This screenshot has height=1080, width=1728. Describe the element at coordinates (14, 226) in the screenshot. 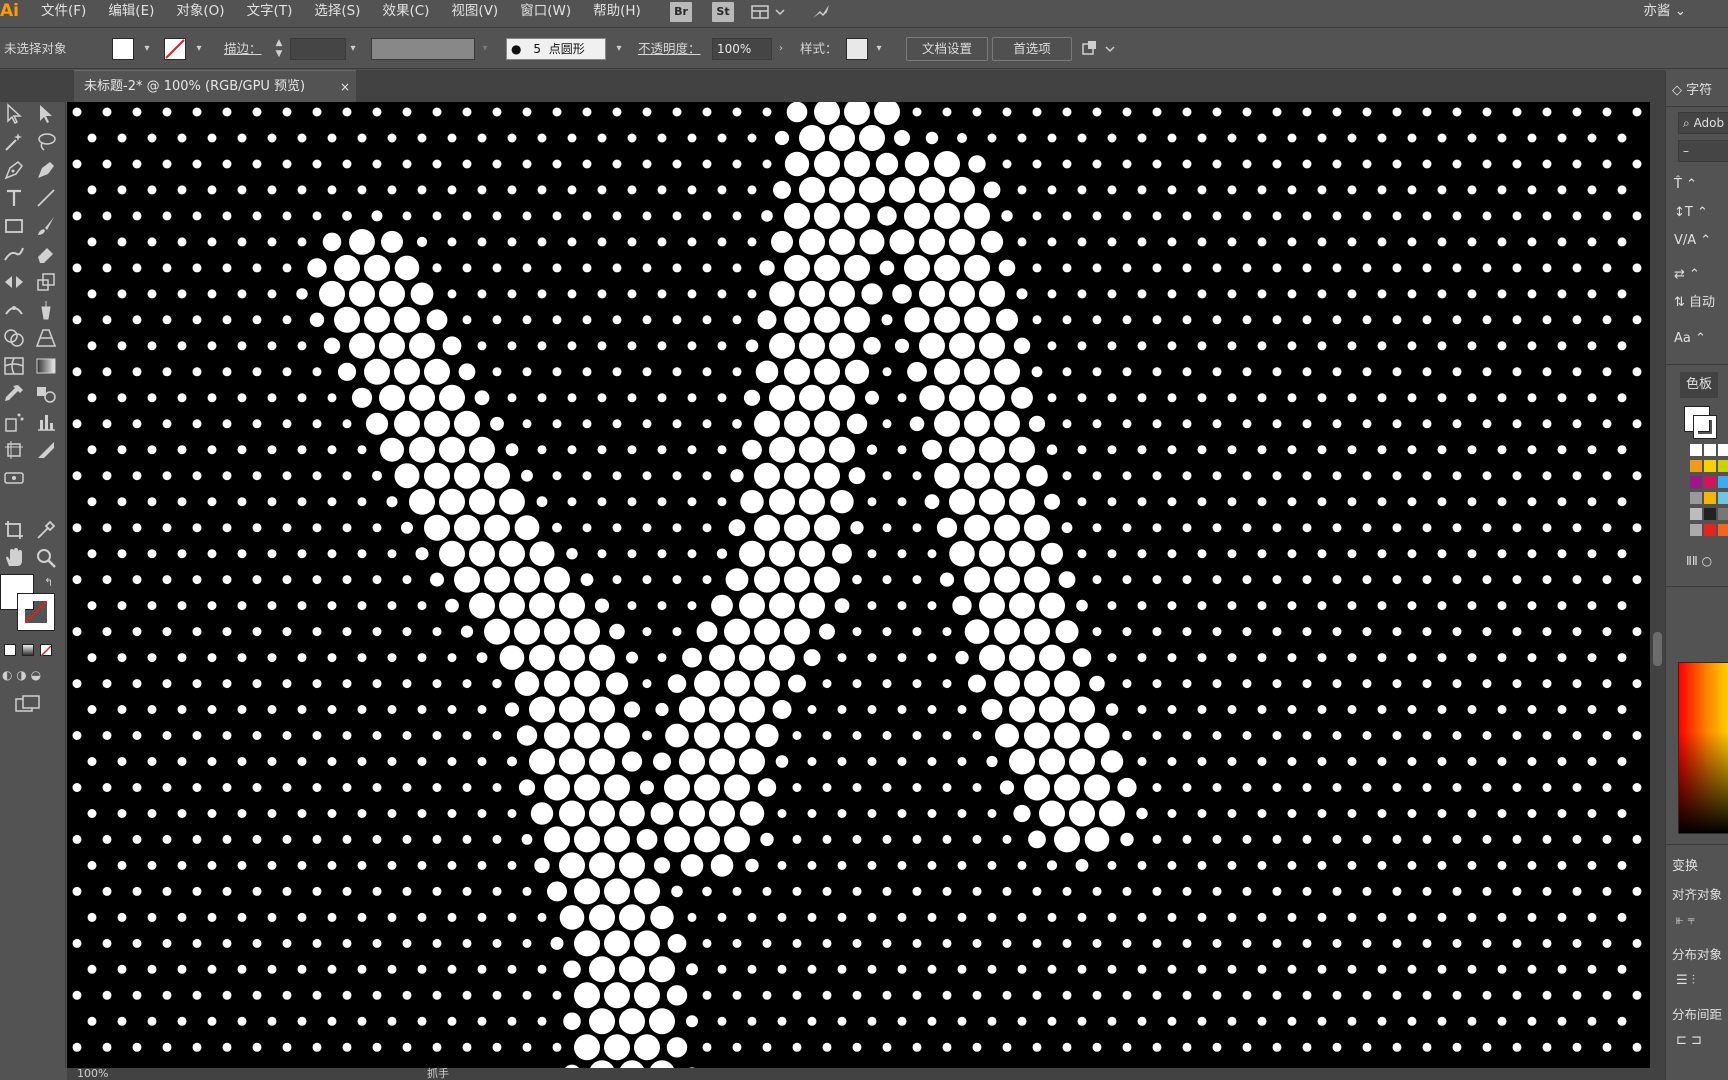

I see `rectangle-icon` at that location.